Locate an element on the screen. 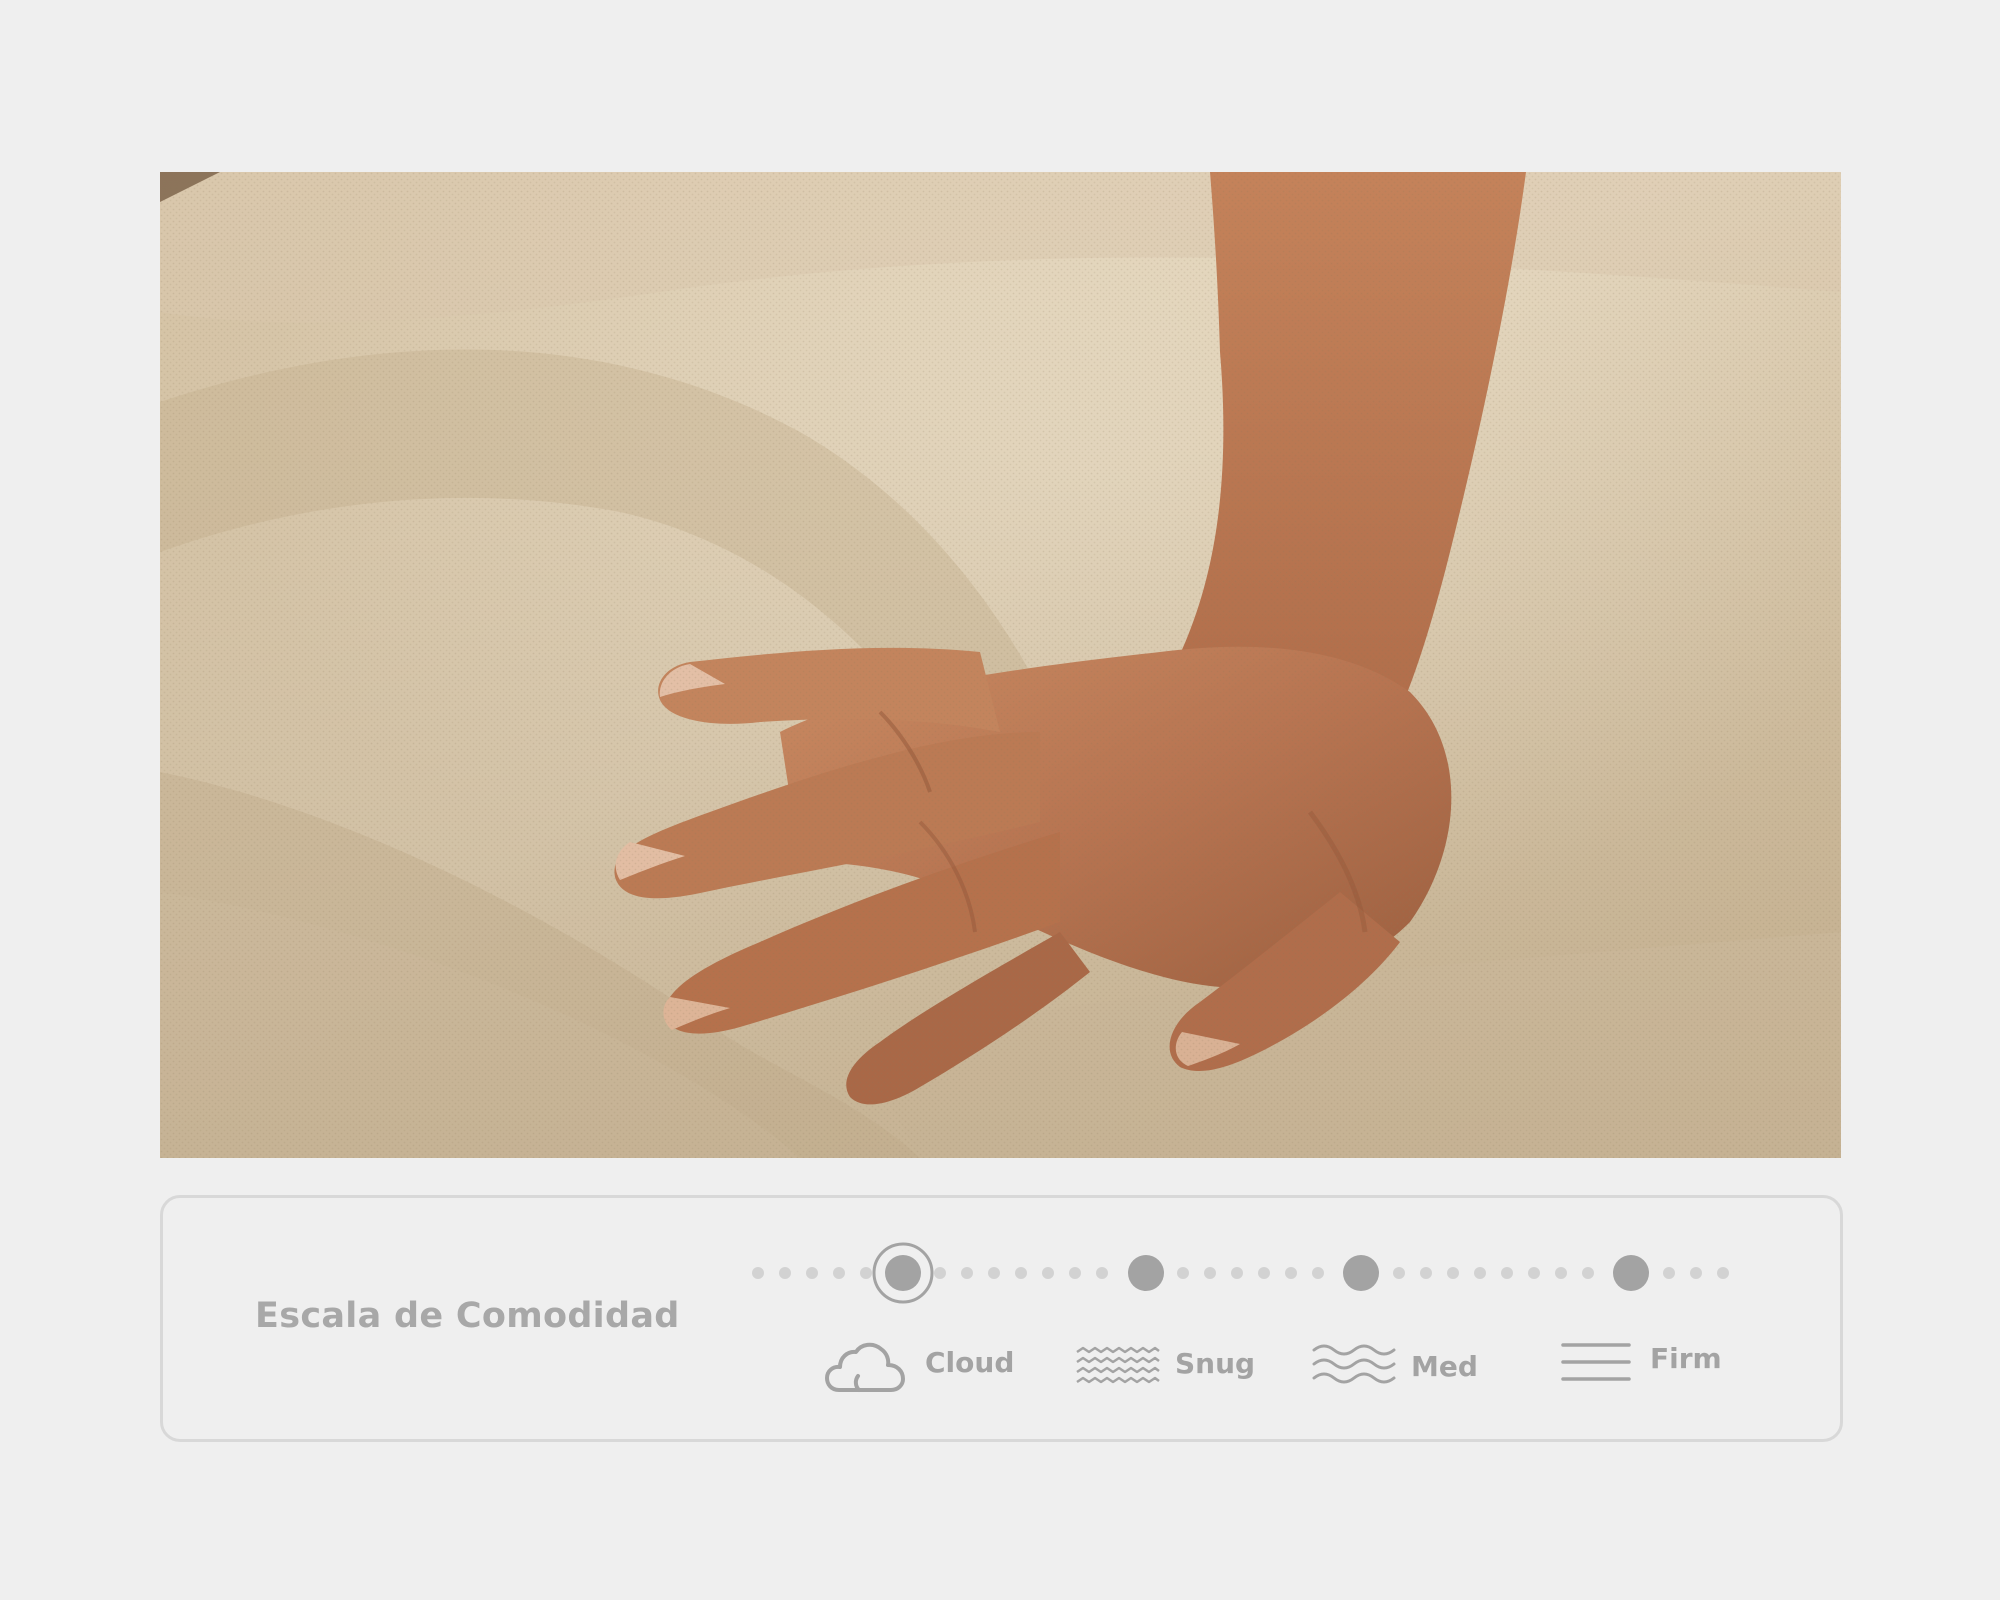 This screenshot has width=2000, height=1600. slider-stop-med is located at coordinates (1361, 1273).